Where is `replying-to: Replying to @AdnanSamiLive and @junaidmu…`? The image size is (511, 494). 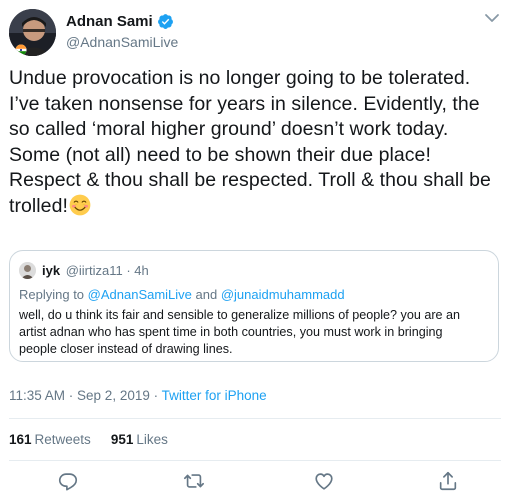
replying-to: Replying to @AdnanSamiLive and @junaidmu… is located at coordinates (182, 294).